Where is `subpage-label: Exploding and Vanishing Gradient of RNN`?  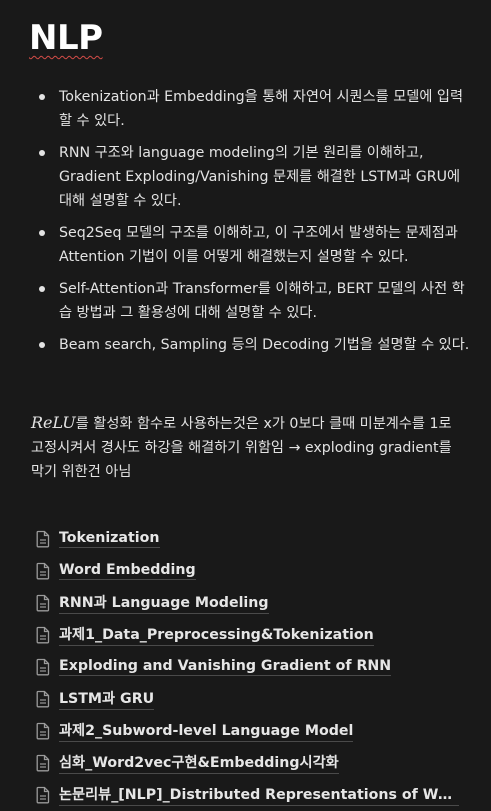
subpage-label: Exploding and Vanishing Gradient of RNN is located at coordinates (225, 667).